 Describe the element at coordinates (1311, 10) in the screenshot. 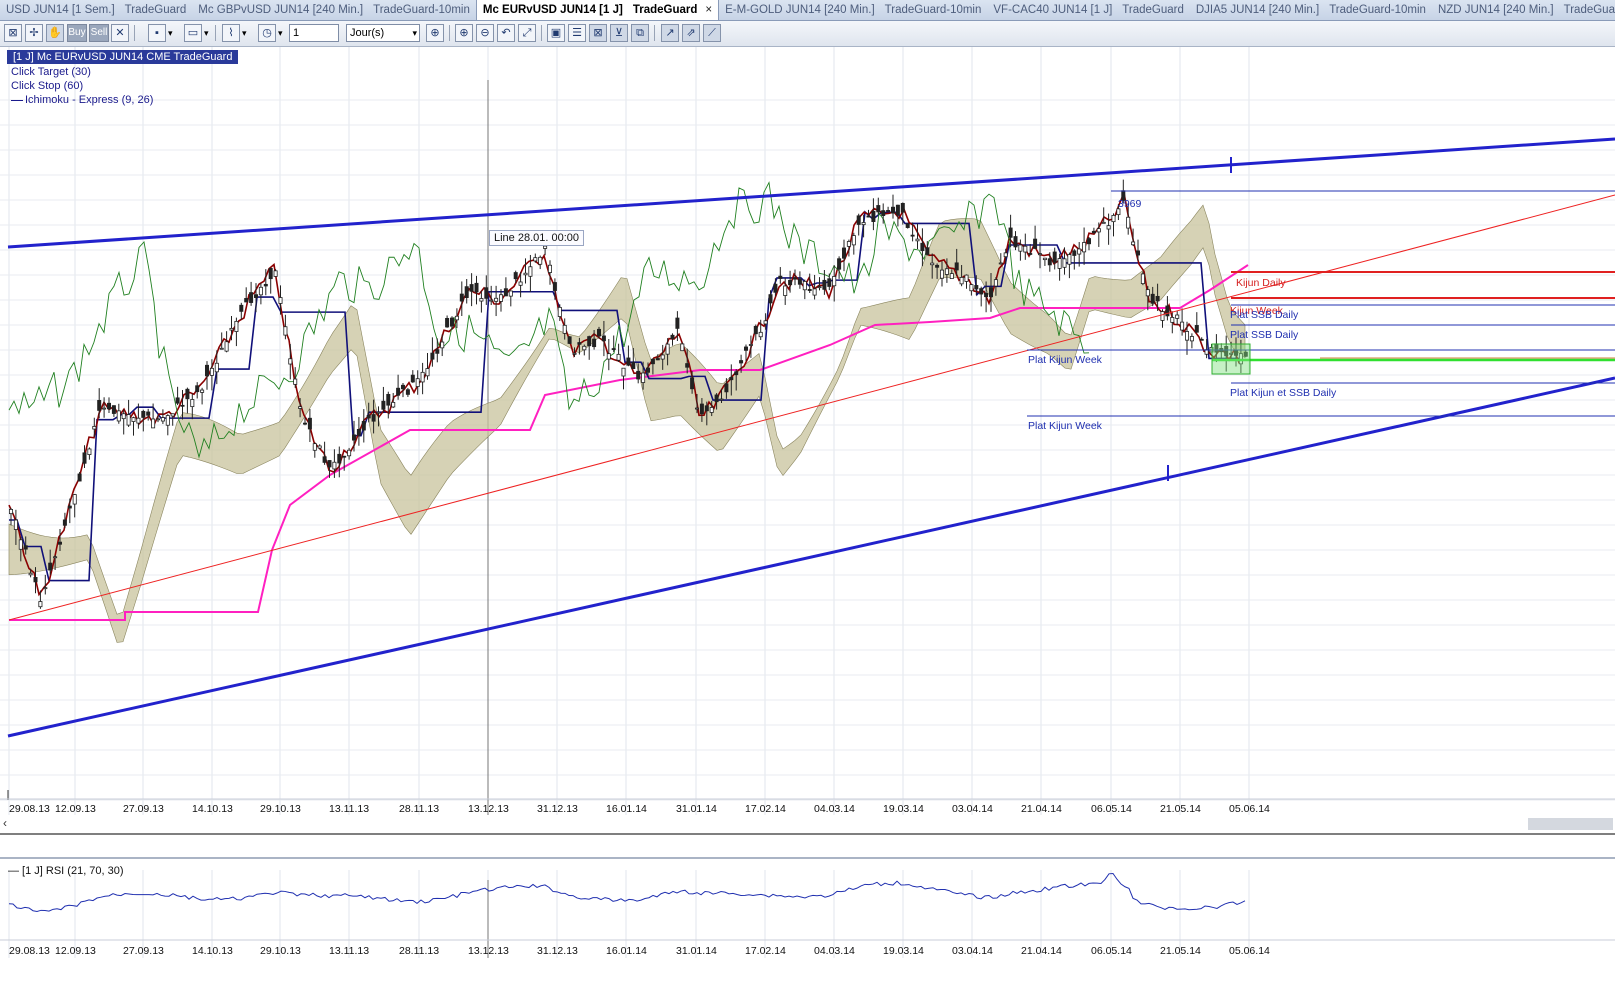

I see `tab-chart: DJIA5 JUN14 [240 Min.] TradeGuard-10min` at that location.